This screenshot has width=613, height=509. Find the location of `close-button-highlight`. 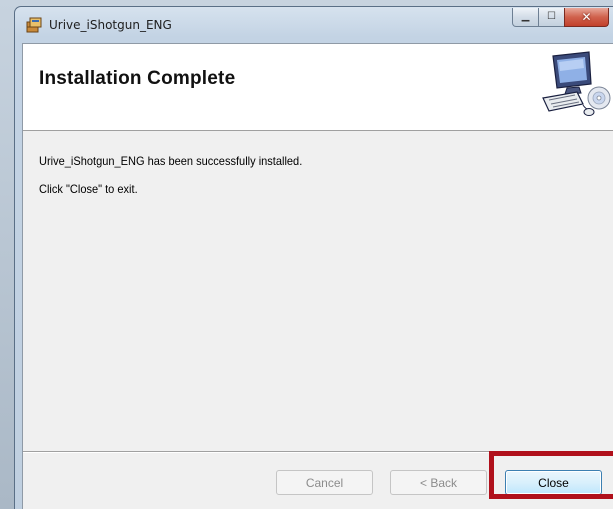

close-button-highlight is located at coordinates (551, 475).